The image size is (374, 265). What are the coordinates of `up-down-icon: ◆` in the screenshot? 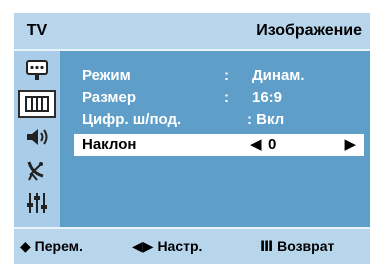 It's located at (25, 246).